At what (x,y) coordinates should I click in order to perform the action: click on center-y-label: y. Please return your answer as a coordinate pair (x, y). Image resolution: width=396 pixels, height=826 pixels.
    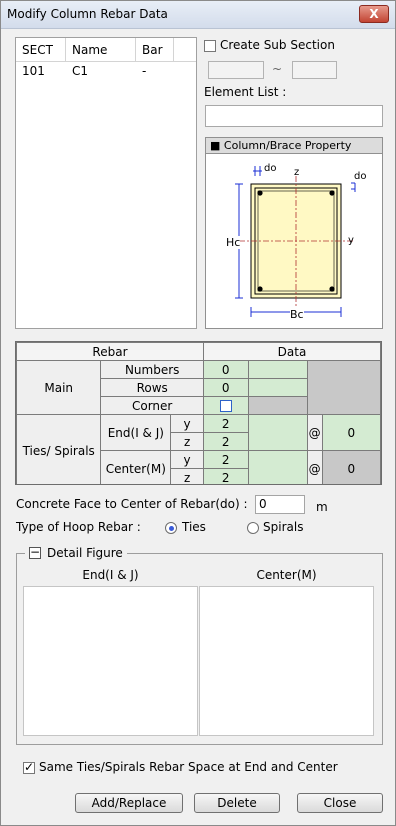
    Looking at the image, I should click on (187, 459).